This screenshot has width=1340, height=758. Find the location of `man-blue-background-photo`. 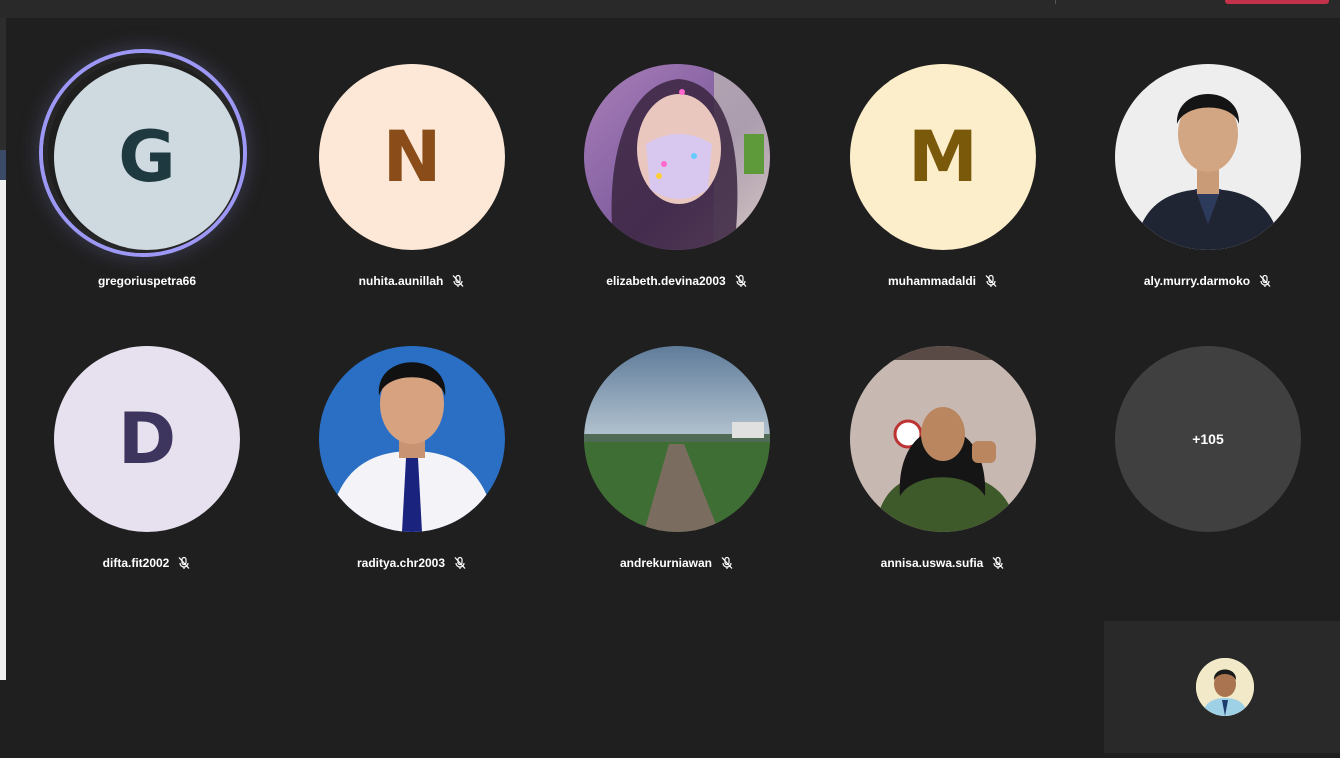

man-blue-background-photo is located at coordinates (412, 439).